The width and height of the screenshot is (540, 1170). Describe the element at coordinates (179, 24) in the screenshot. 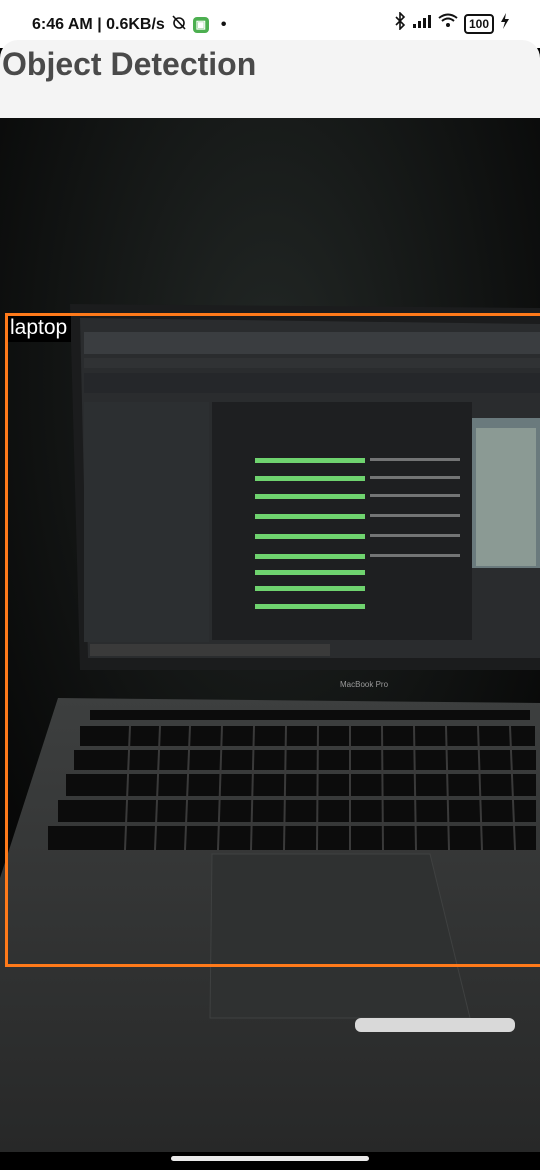

I see `alarm-off-icon` at that location.